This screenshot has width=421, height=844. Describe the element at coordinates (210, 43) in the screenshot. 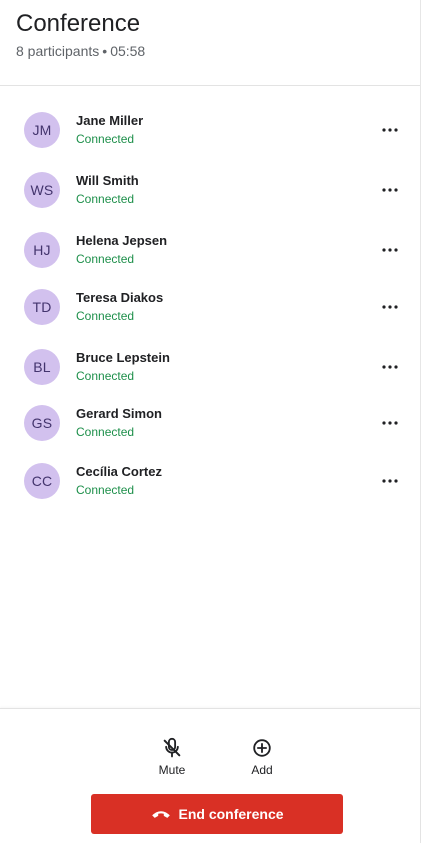

I see `conference-header: Conference 8 participants • 05:58` at that location.